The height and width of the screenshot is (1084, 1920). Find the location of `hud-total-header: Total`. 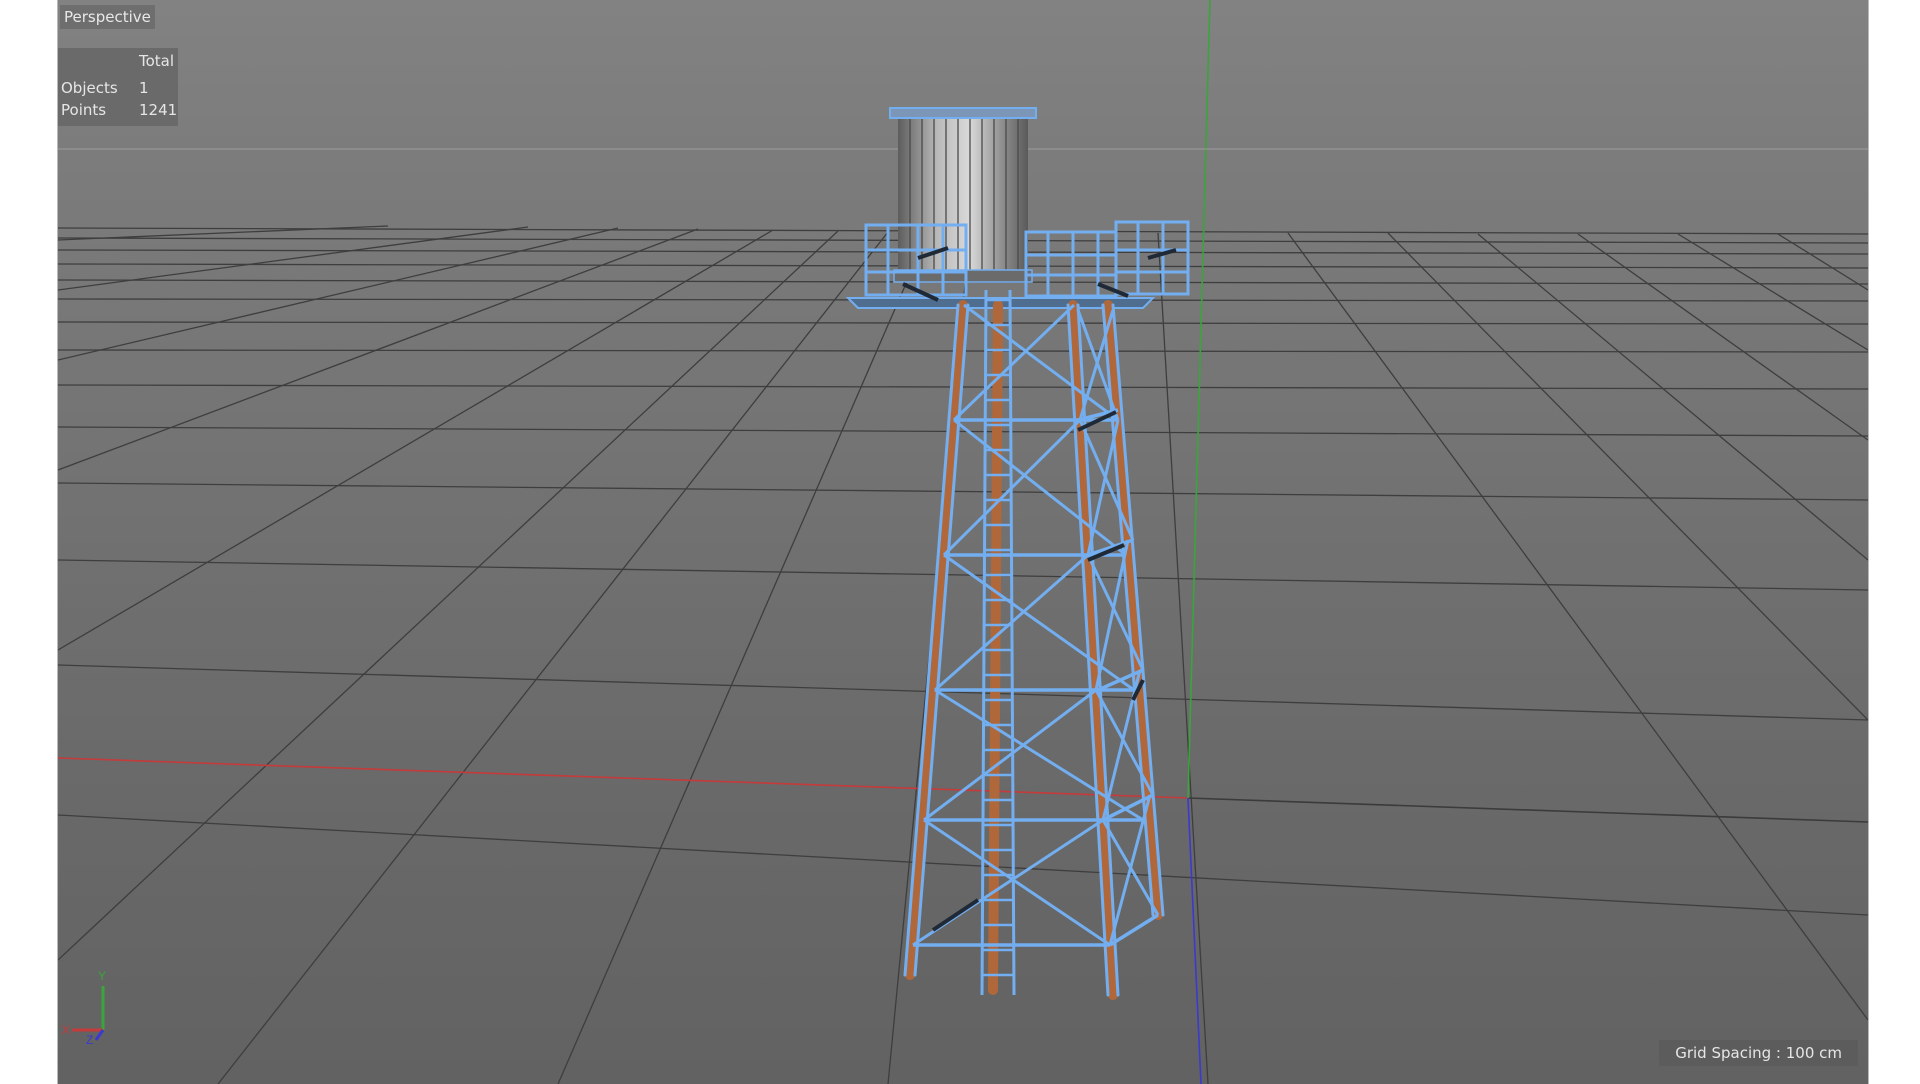

hud-total-header: Total is located at coordinates (156, 61).